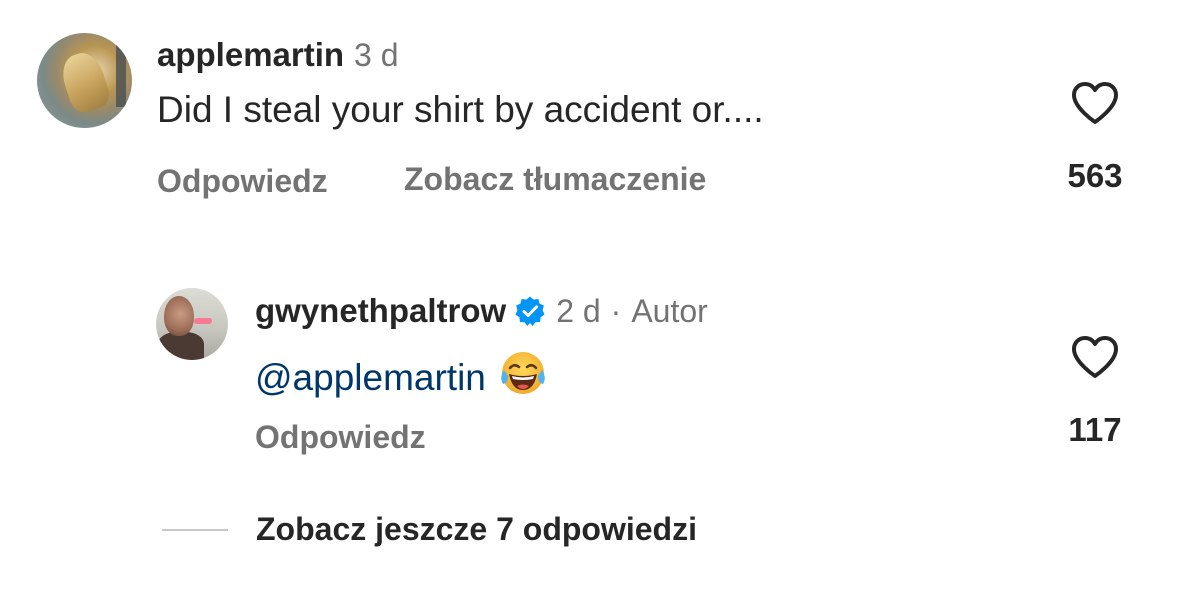 Image resolution: width=1179 pixels, height=592 pixels. What do you see at coordinates (555, 179) in the screenshot?
I see `see-translation-button: Zobacz tłumaczenie` at bounding box center [555, 179].